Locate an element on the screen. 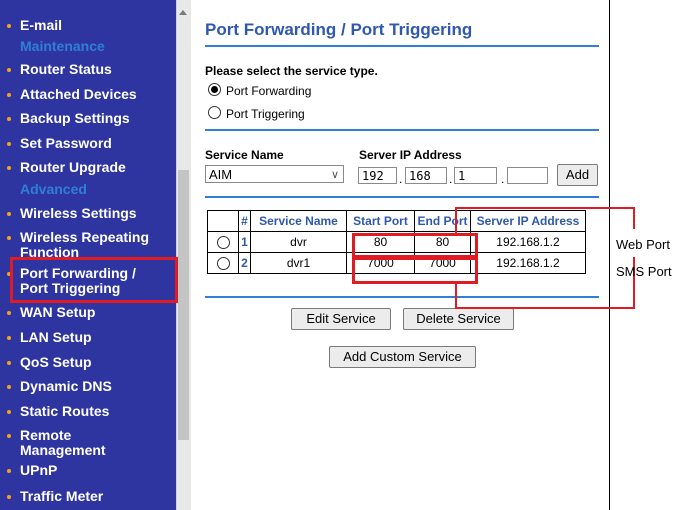  ip-octet-2: 168 is located at coordinates (426, 175).